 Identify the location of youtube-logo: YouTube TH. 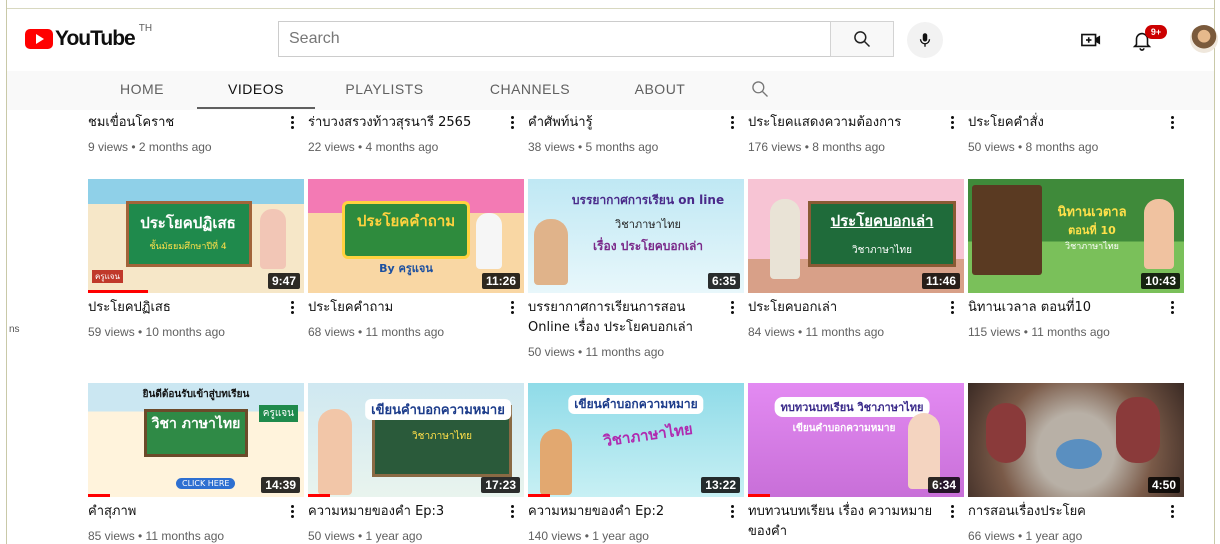
(88, 37).